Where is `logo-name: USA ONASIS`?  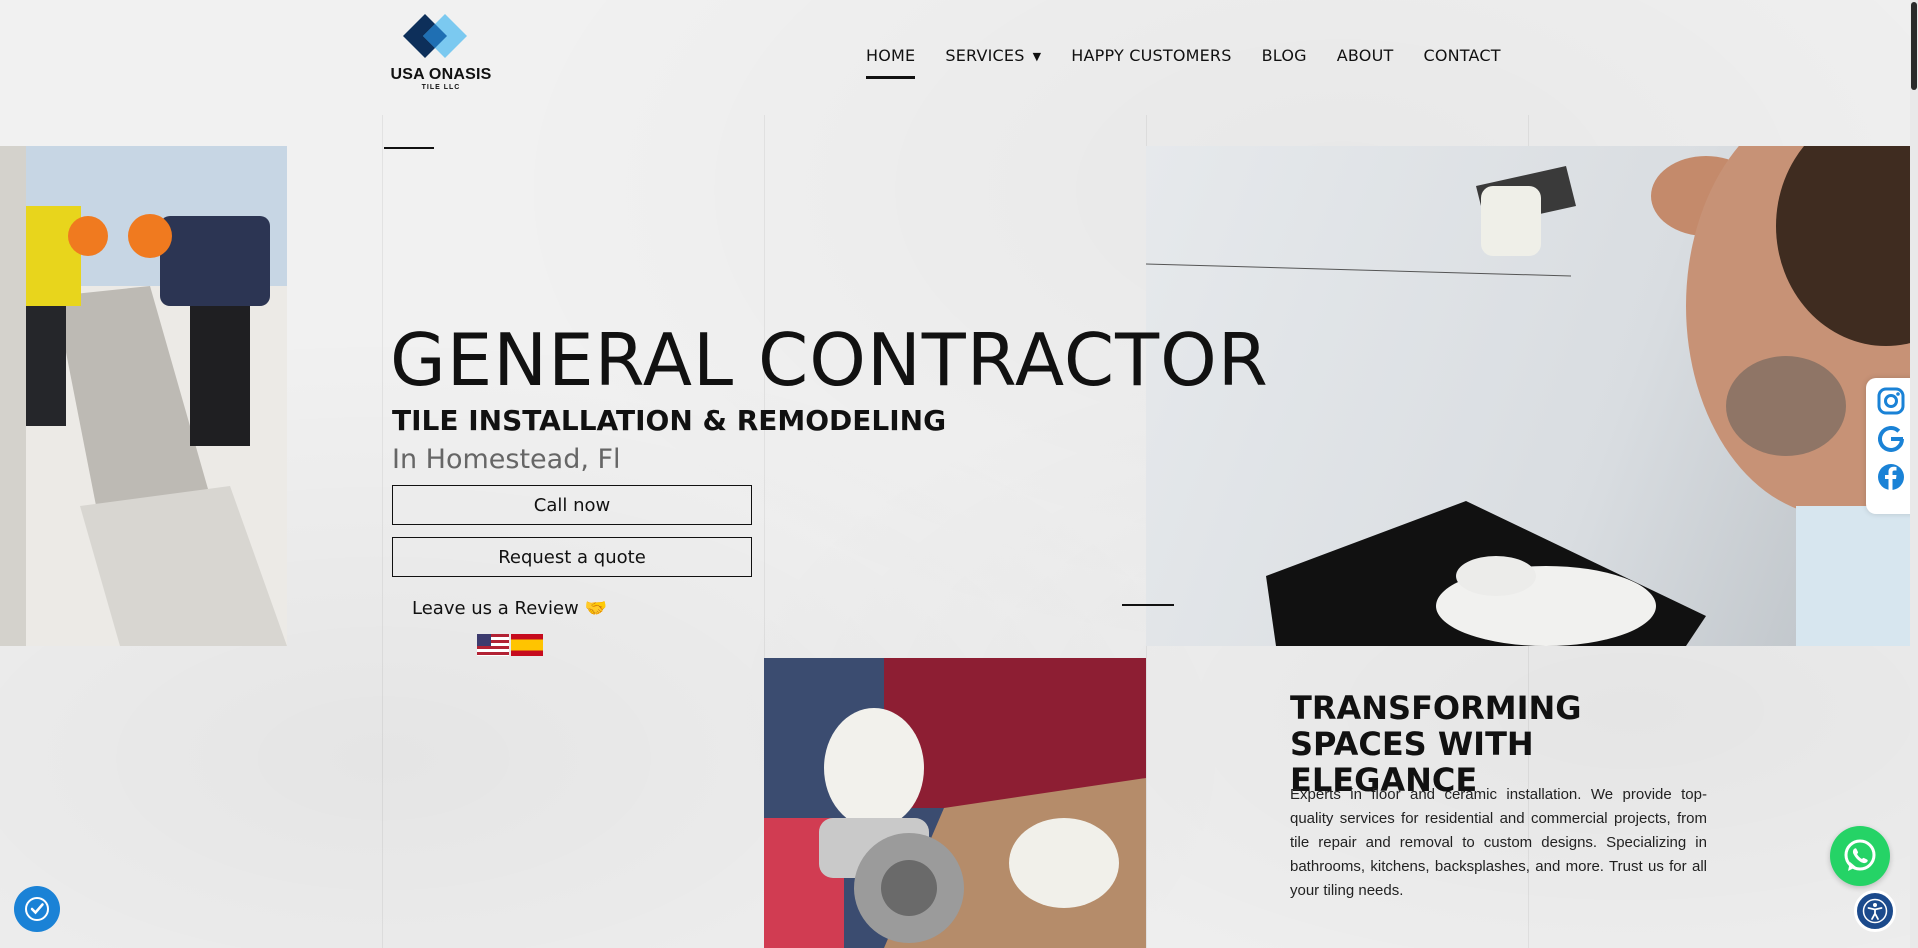 logo-name: USA ONASIS is located at coordinates (441, 74).